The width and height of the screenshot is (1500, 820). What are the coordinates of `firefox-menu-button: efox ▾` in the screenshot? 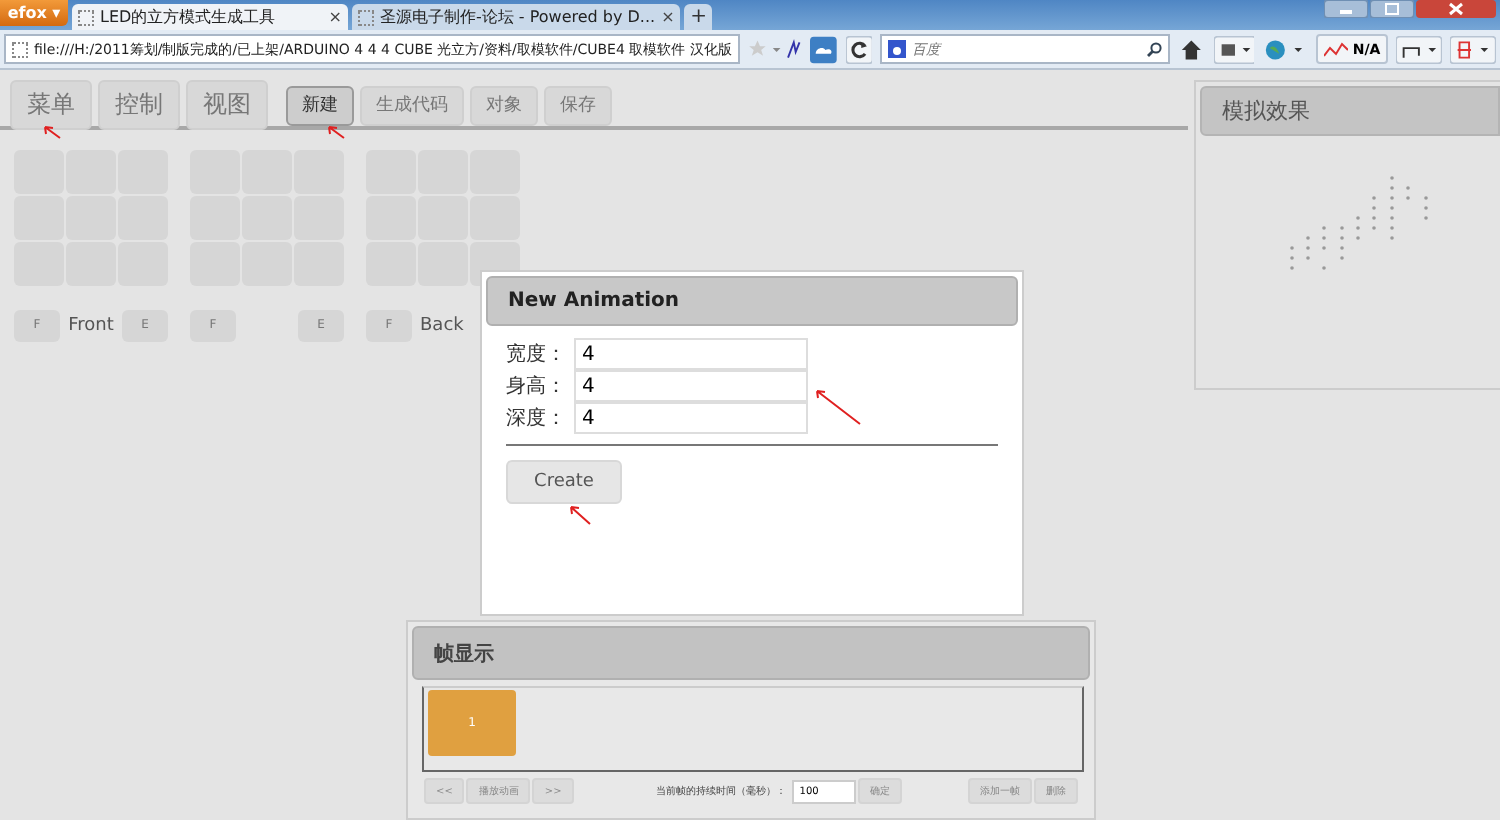 It's located at (34, 13).